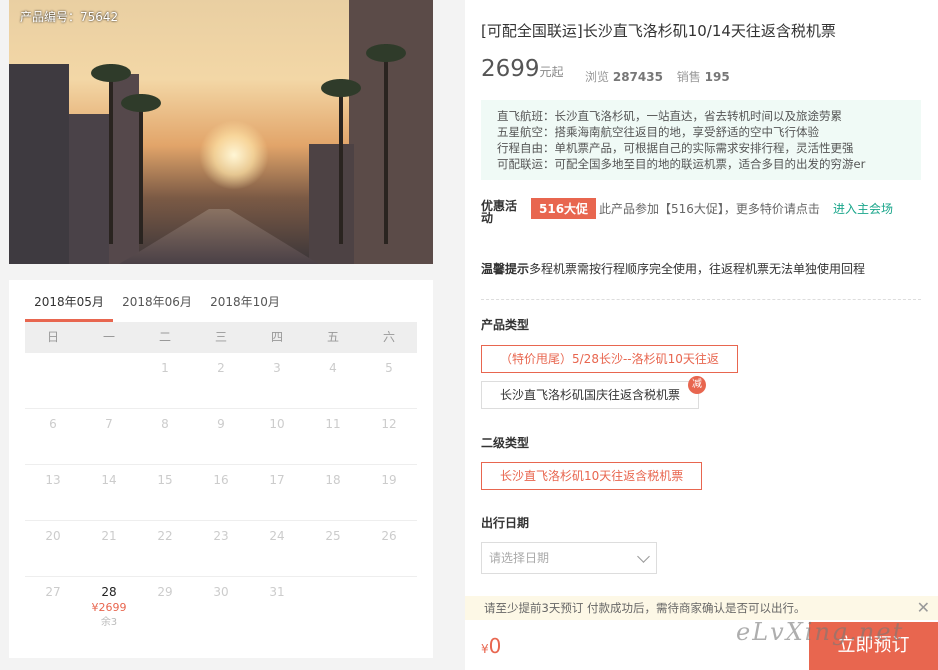 The width and height of the screenshot is (938, 670). What do you see at coordinates (165, 424) in the screenshot?
I see `calendar-day: 8` at bounding box center [165, 424].